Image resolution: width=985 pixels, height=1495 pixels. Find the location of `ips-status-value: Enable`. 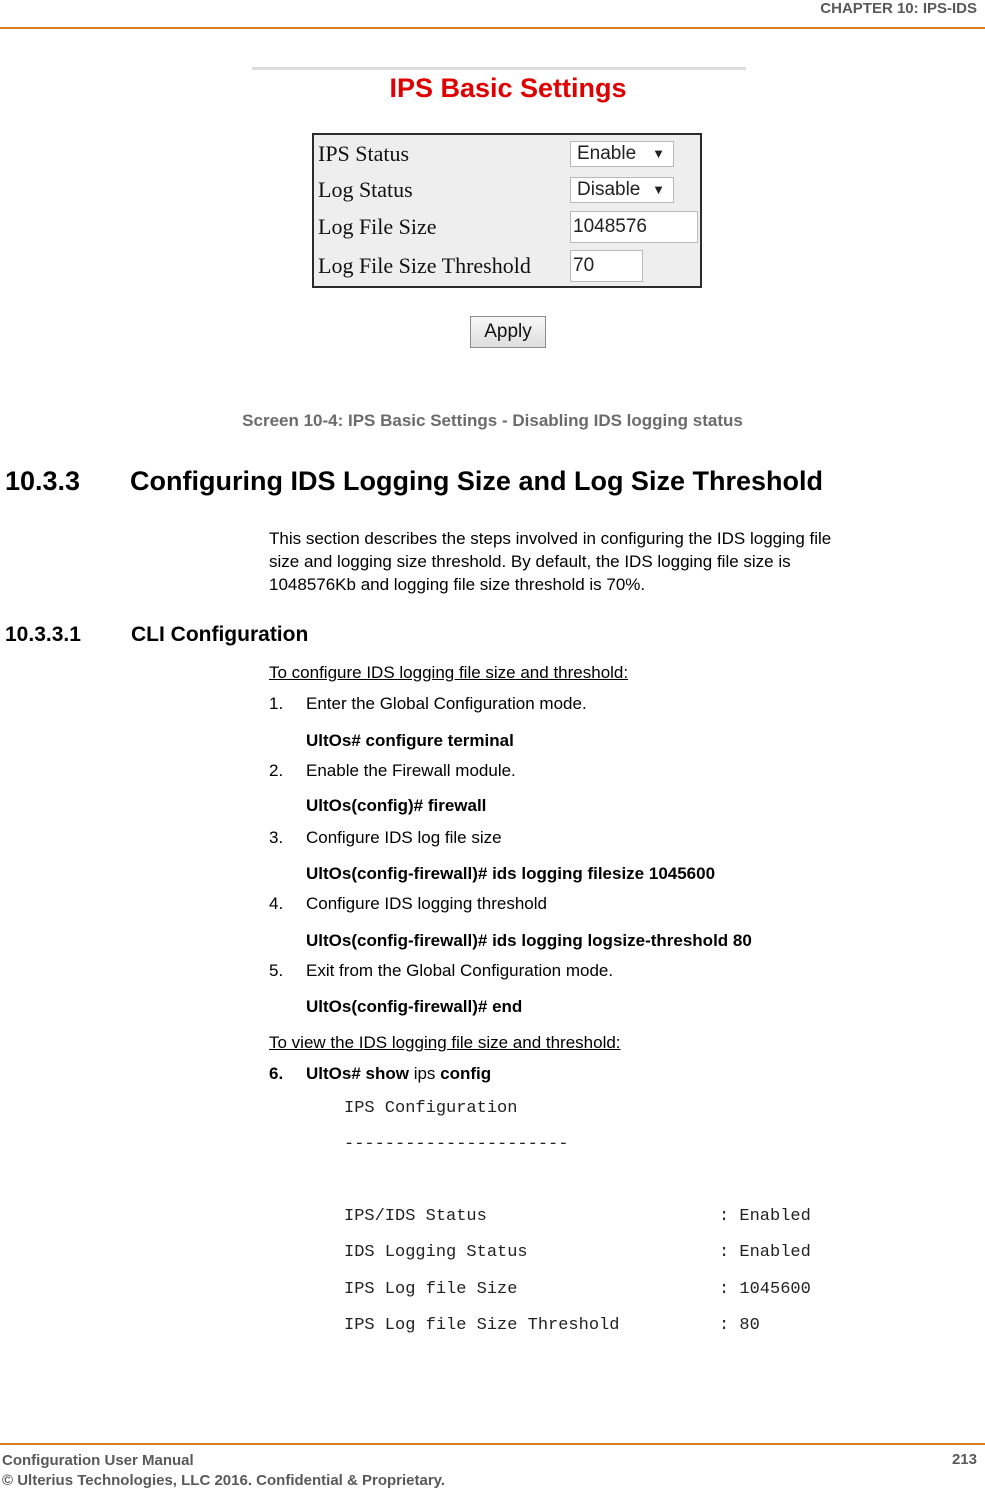

ips-status-value: Enable is located at coordinates (607, 153).